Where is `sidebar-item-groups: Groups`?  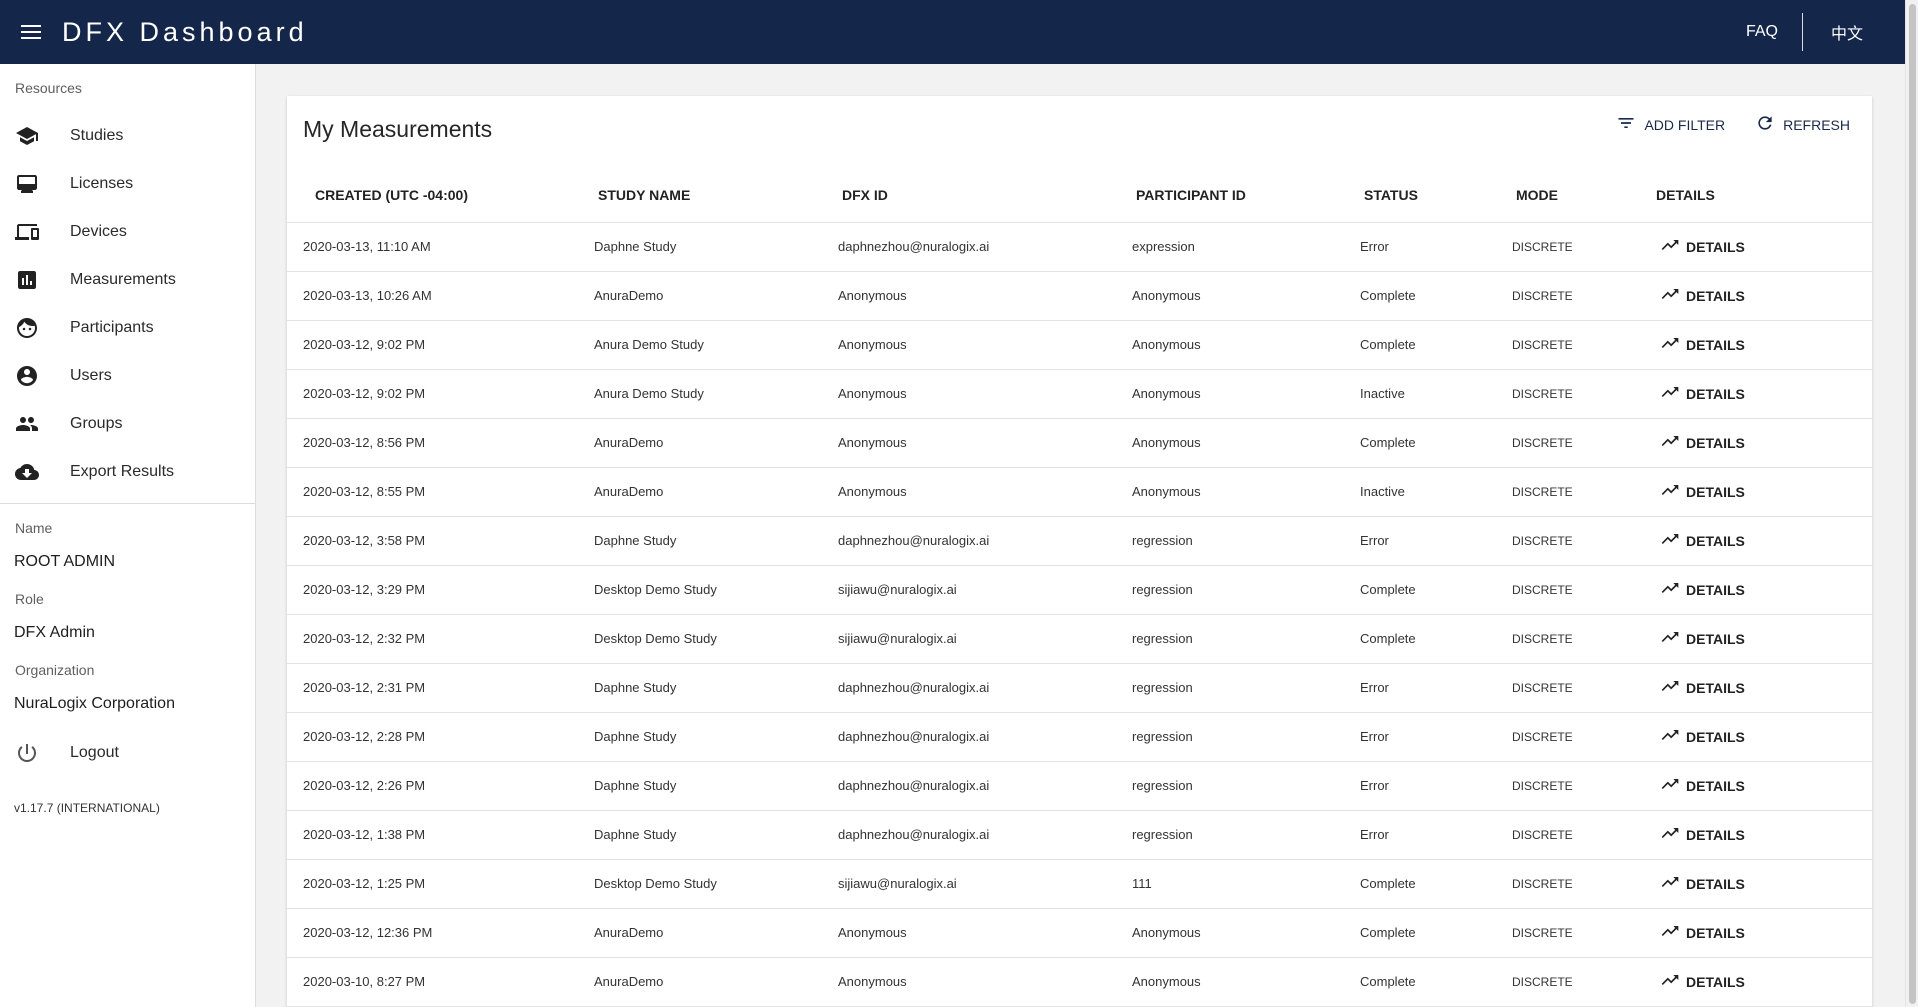 sidebar-item-groups: Groups is located at coordinates (127, 424).